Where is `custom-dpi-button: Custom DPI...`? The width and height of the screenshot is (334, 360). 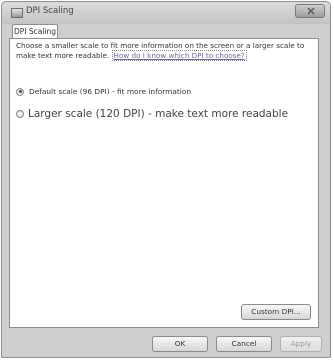 custom-dpi-button: Custom DPI... is located at coordinates (276, 312).